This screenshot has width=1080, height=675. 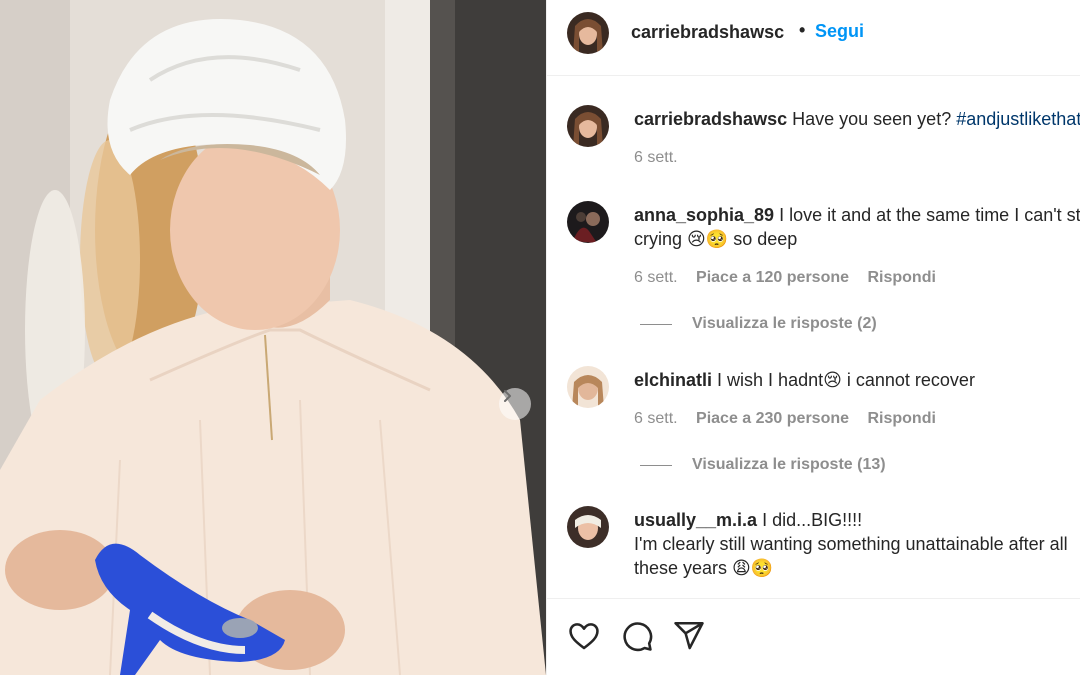 What do you see at coordinates (716, 239) in the screenshot?
I see `comment-body-cont: crying 😢🥺 so deep` at bounding box center [716, 239].